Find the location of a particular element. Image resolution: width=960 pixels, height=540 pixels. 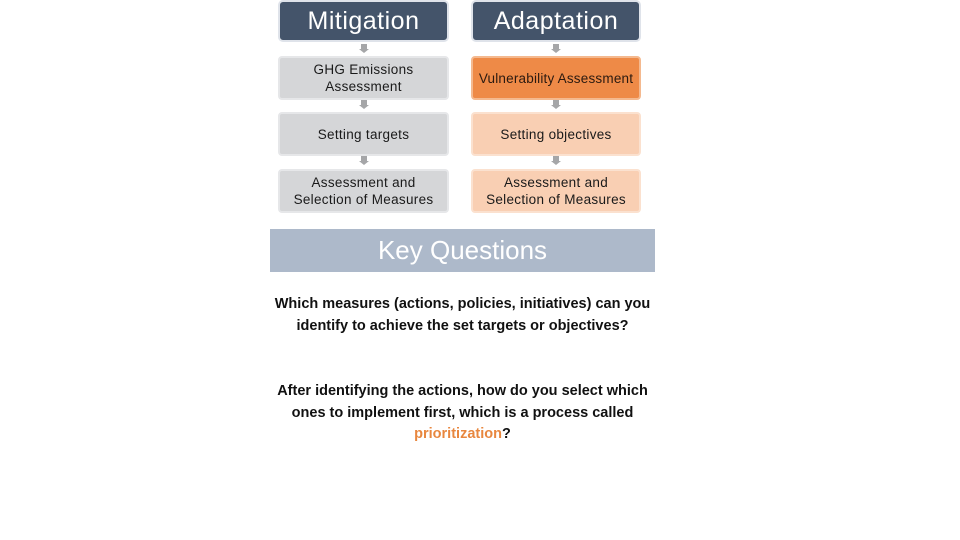

adaptation-header: Adaptation is located at coordinates (556, 21).